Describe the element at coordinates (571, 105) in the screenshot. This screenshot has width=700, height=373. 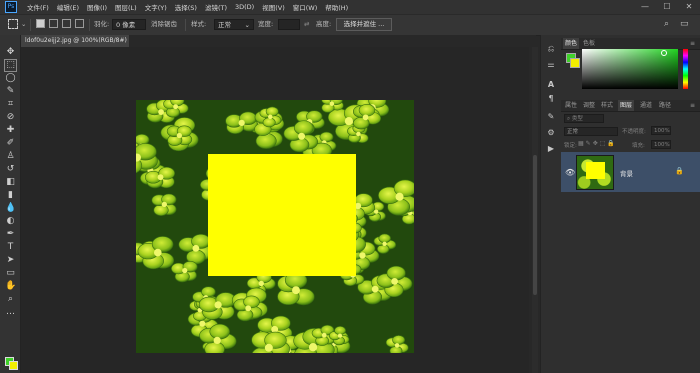
I see `tab-properties: 属性` at that location.